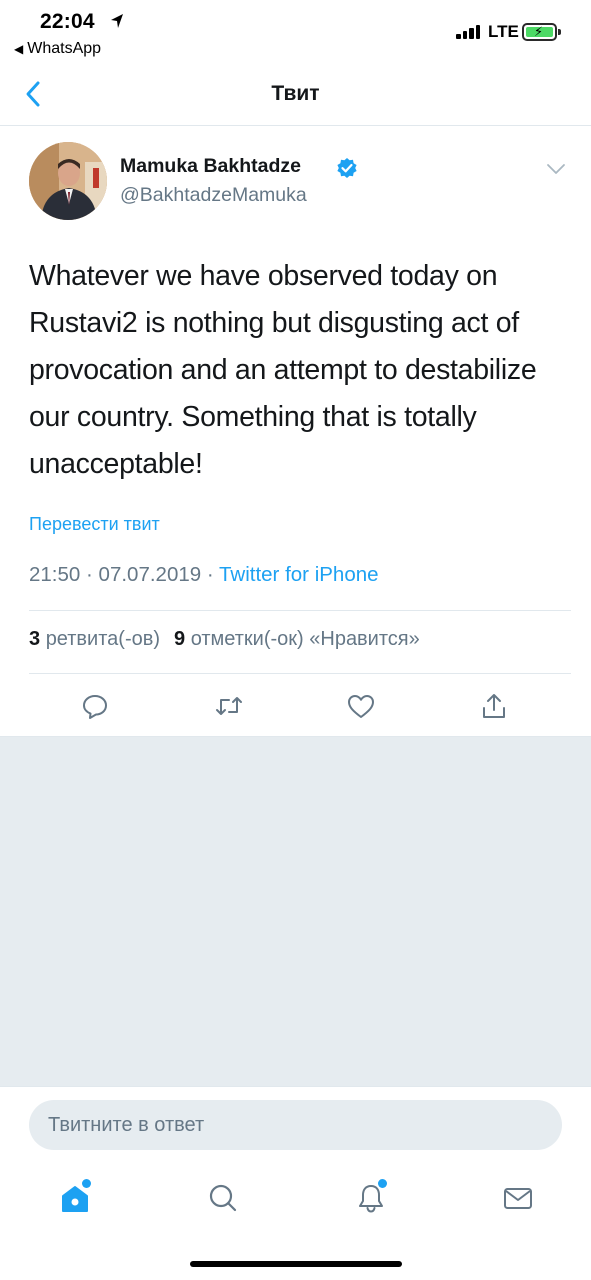  I want to click on tweet-stats: 3 ретвита(-ов) 9 отметки(-ок) «Нравится», so click(224, 639).